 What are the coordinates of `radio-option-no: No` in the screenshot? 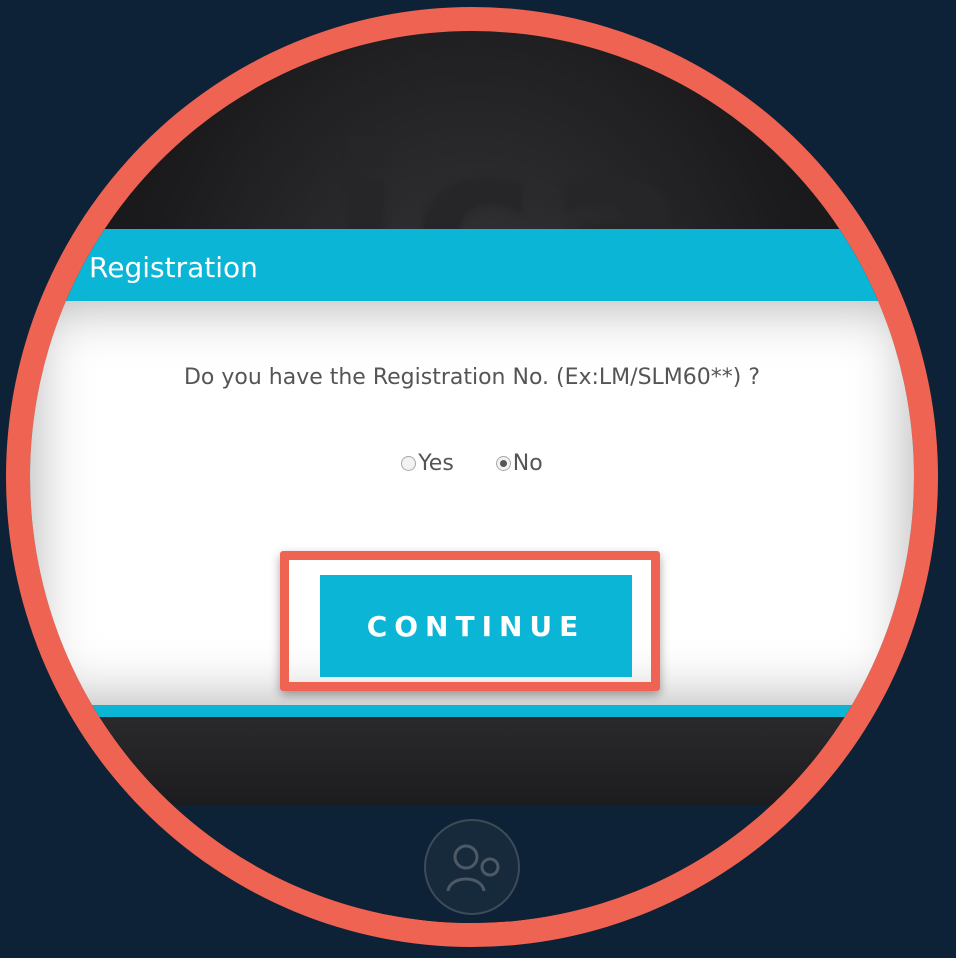 It's located at (519, 463).